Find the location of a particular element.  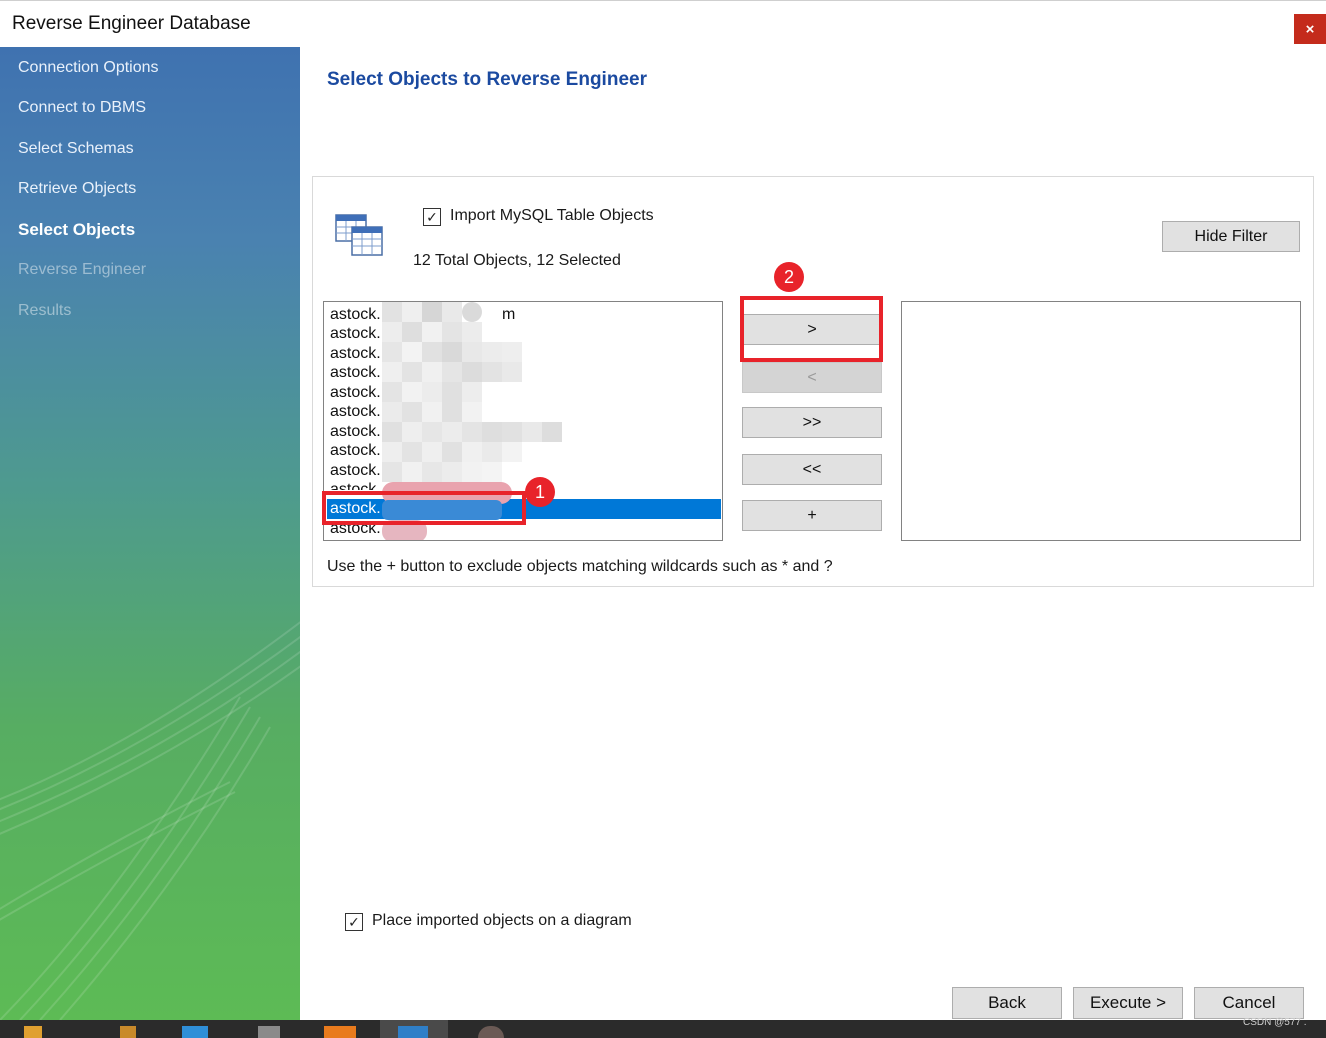

table-objects-icon is located at coordinates (359, 235).